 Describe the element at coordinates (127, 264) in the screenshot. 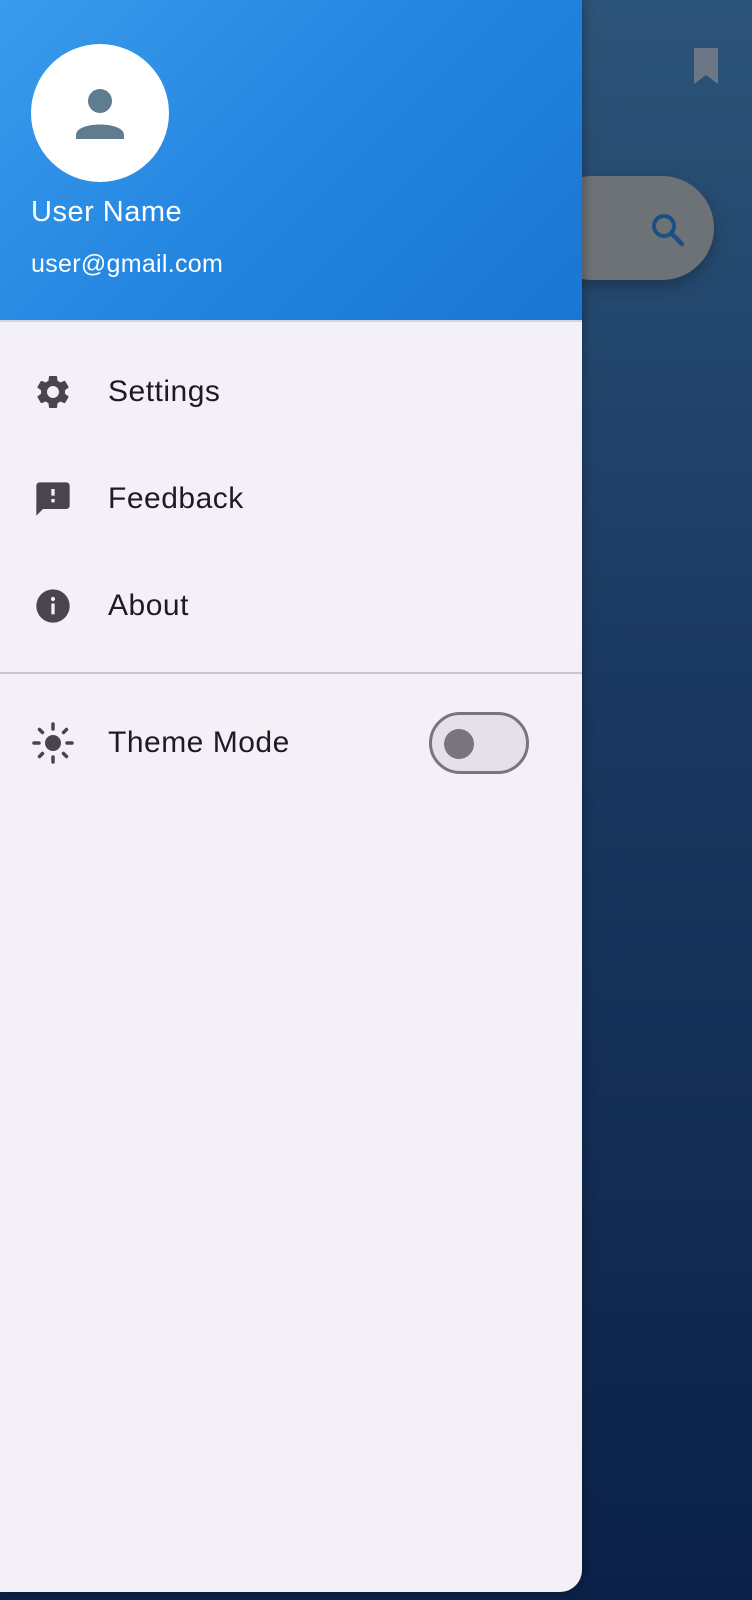

I see `user-email: user@gmail.com` at that location.